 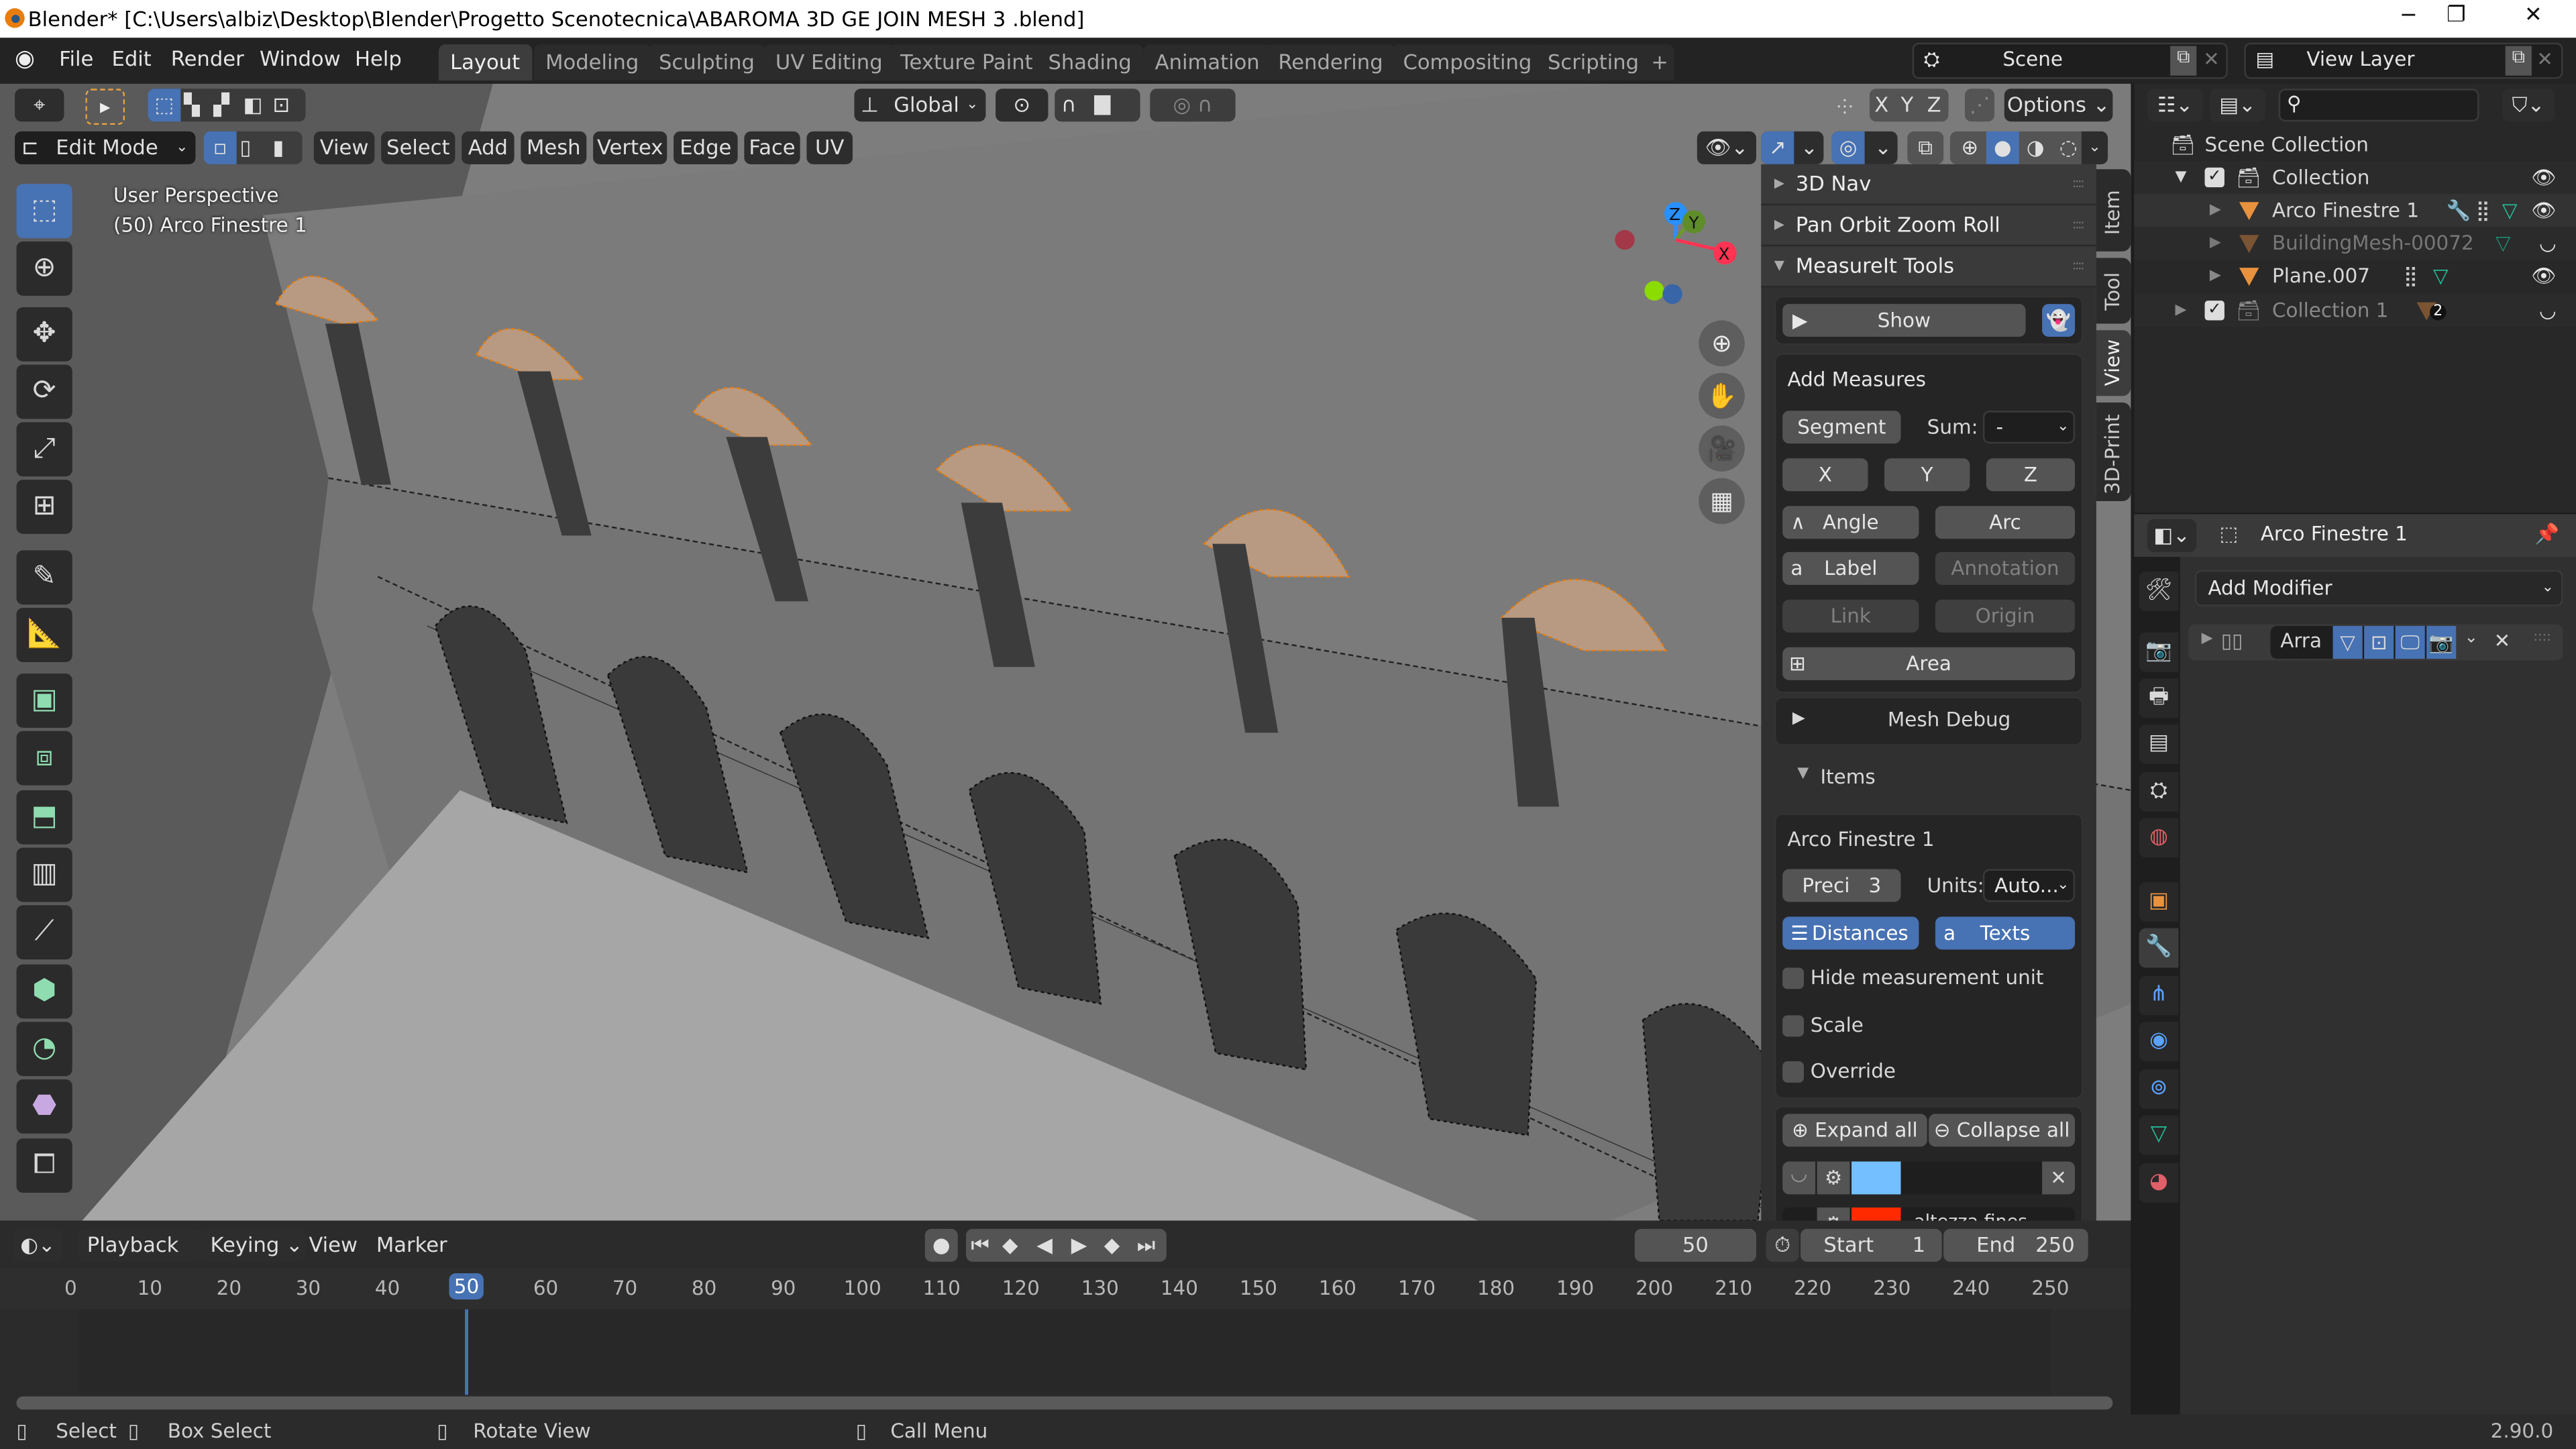 What do you see at coordinates (592, 62) in the screenshot?
I see `tab-modeling: Modeling` at bounding box center [592, 62].